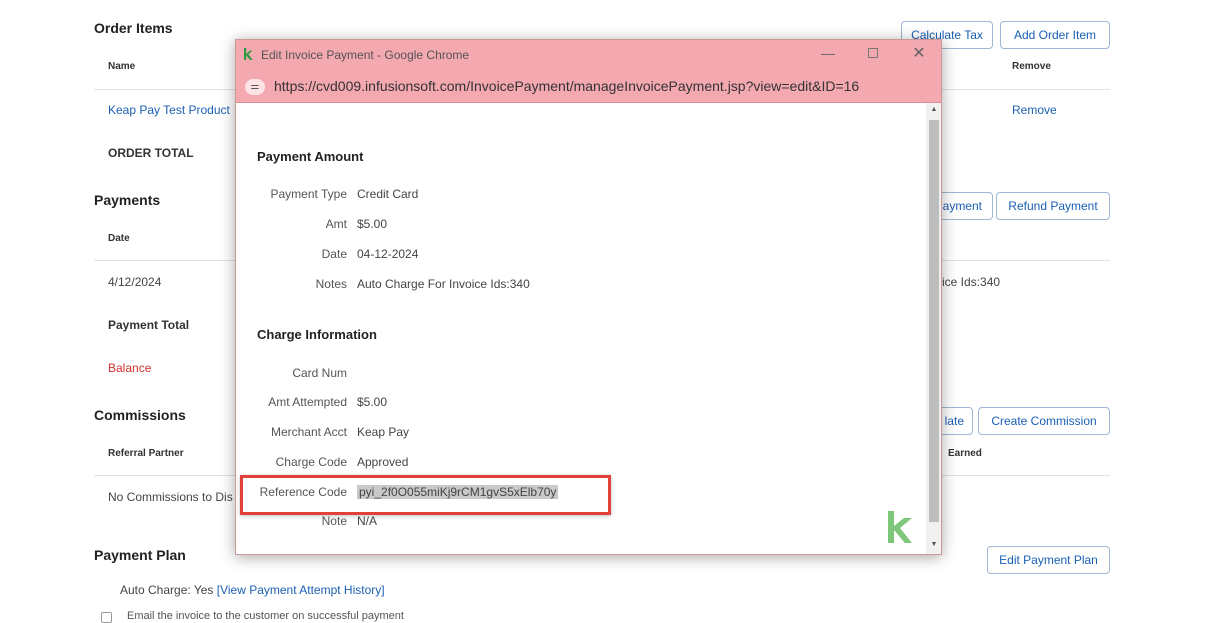  What do you see at coordinates (133, 28) in the screenshot?
I see `order-items-title: Order Items` at bounding box center [133, 28].